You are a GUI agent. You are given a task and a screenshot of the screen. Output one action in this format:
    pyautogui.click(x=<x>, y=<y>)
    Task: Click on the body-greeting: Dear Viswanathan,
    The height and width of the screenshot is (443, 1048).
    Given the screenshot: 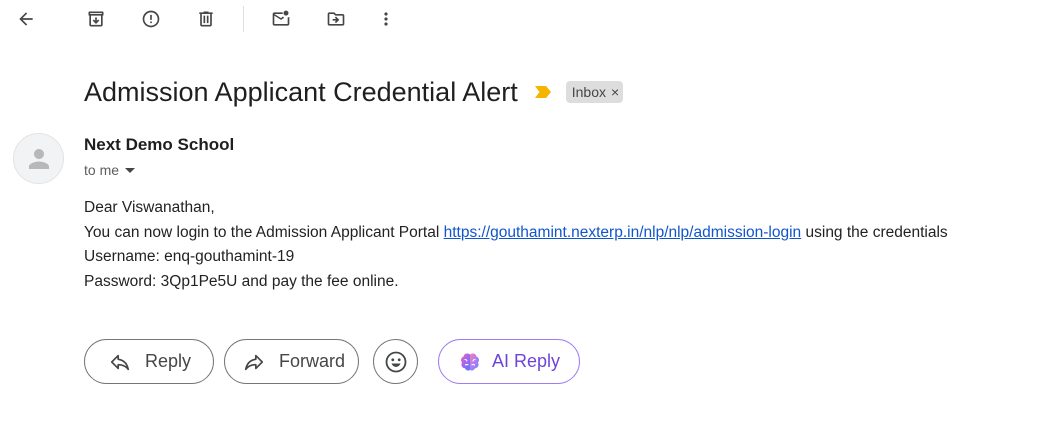 What is the action you would take?
    pyautogui.click(x=149, y=207)
    